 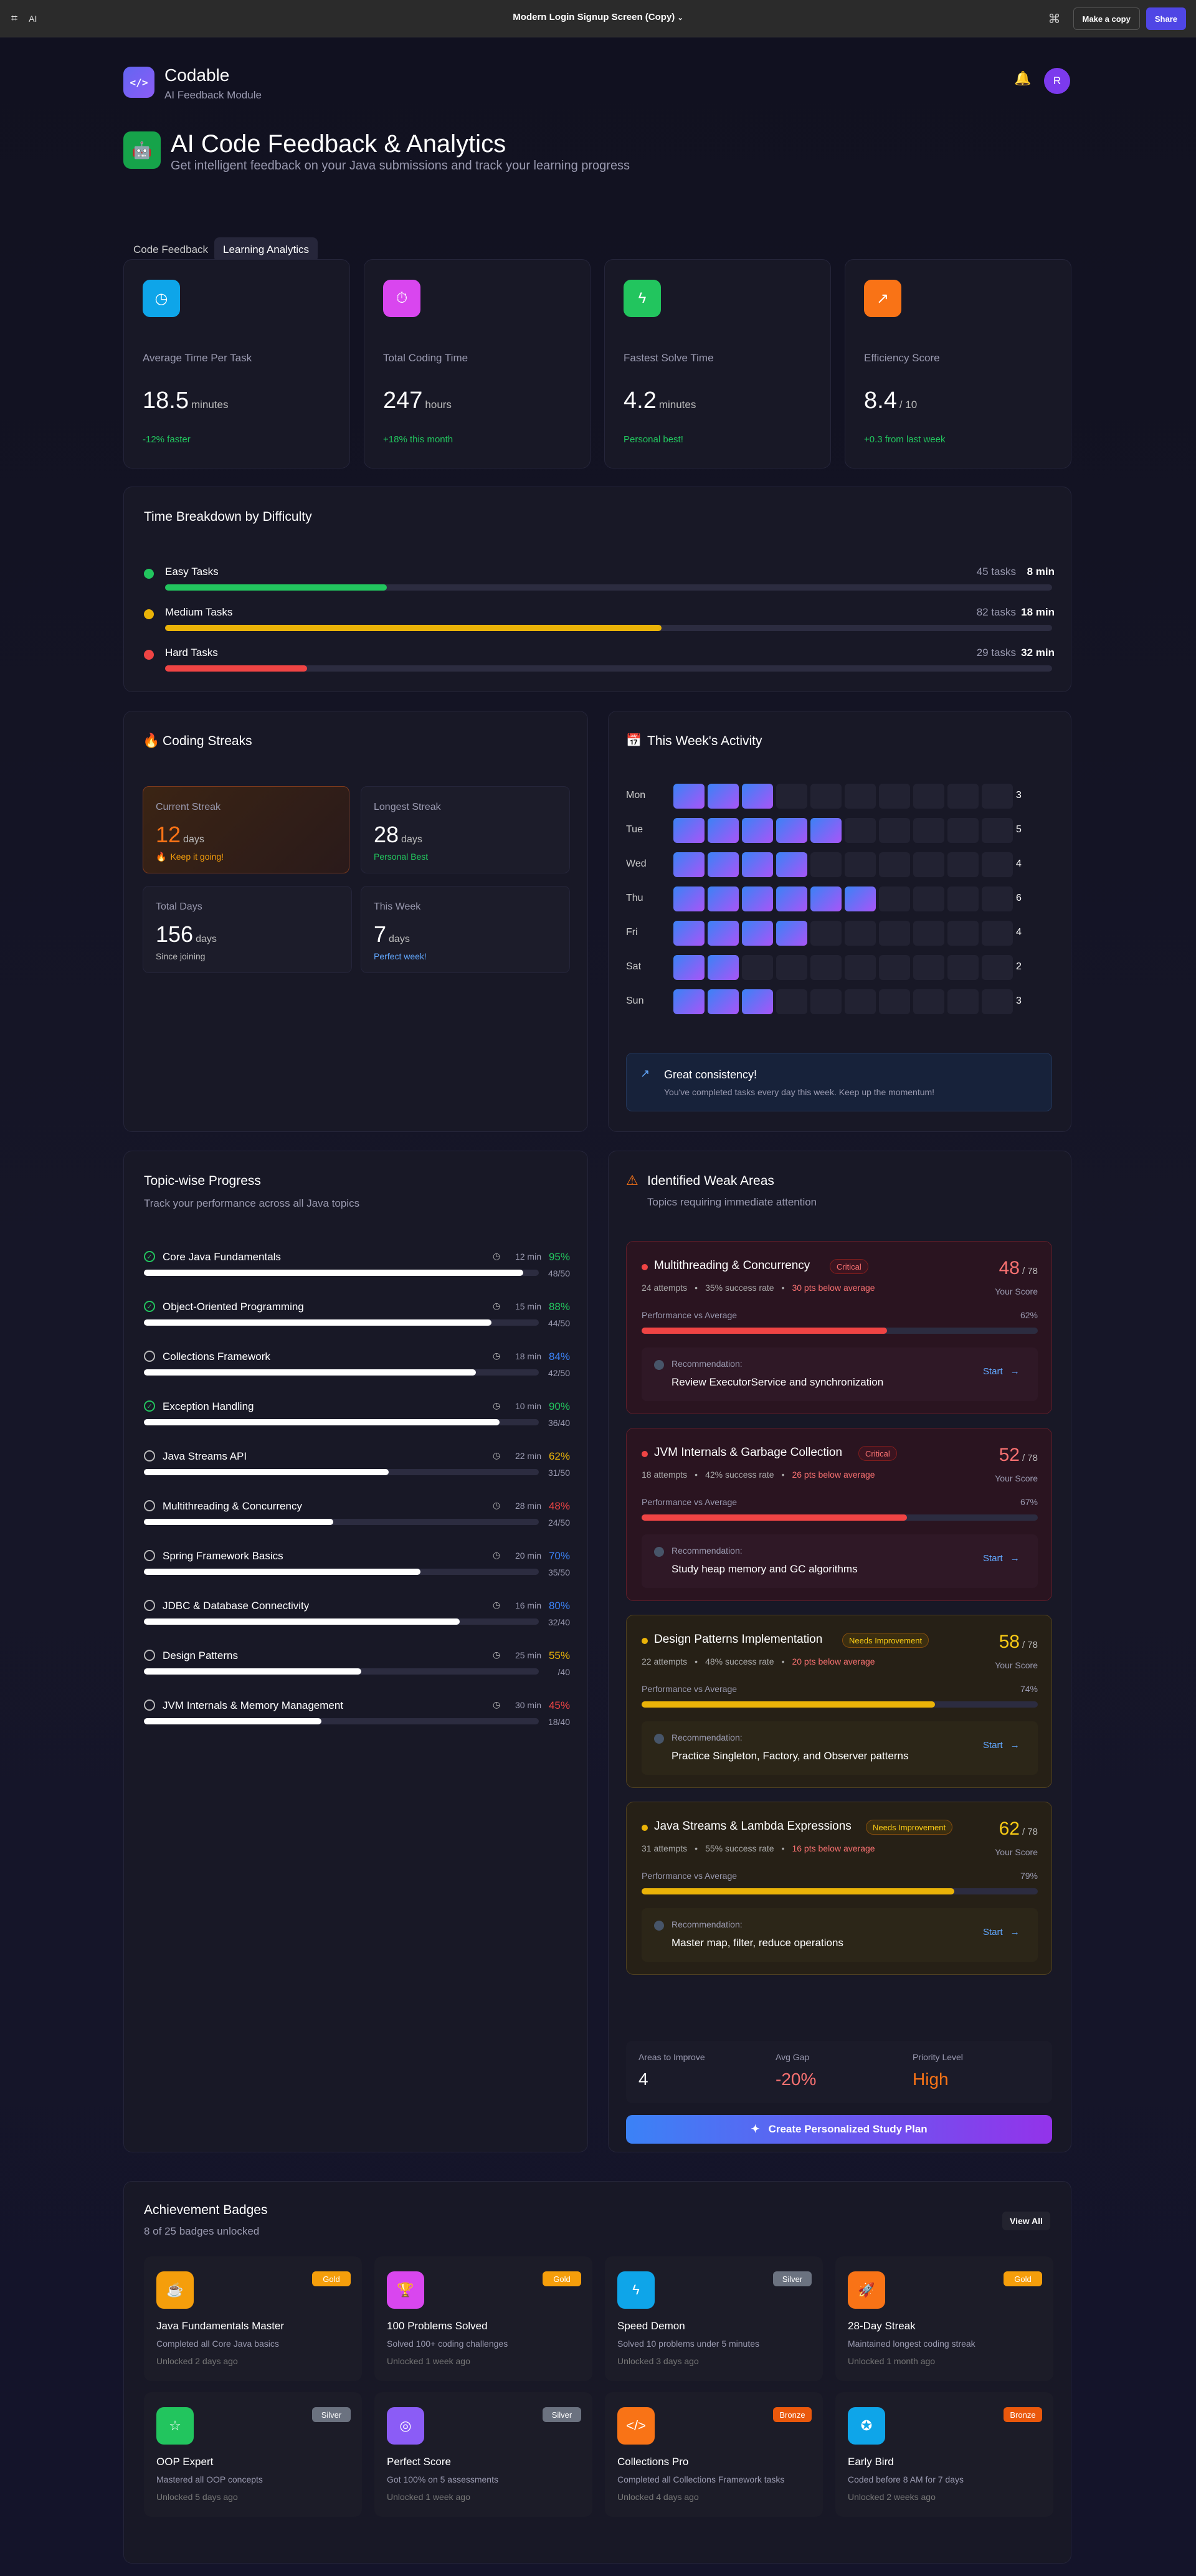 What do you see at coordinates (892, 2497) in the screenshot?
I see `badge-when: Unlocked 2 weeks ago` at bounding box center [892, 2497].